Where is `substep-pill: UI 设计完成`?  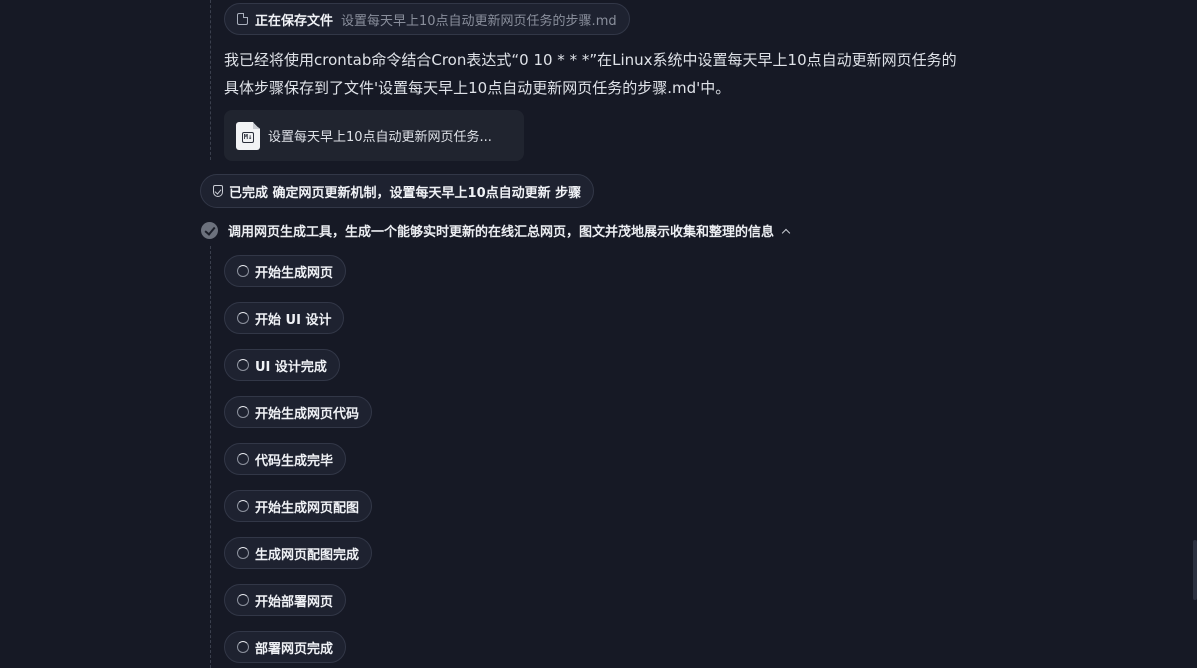 substep-pill: UI 设计完成 is located at coordinates (282, 365).